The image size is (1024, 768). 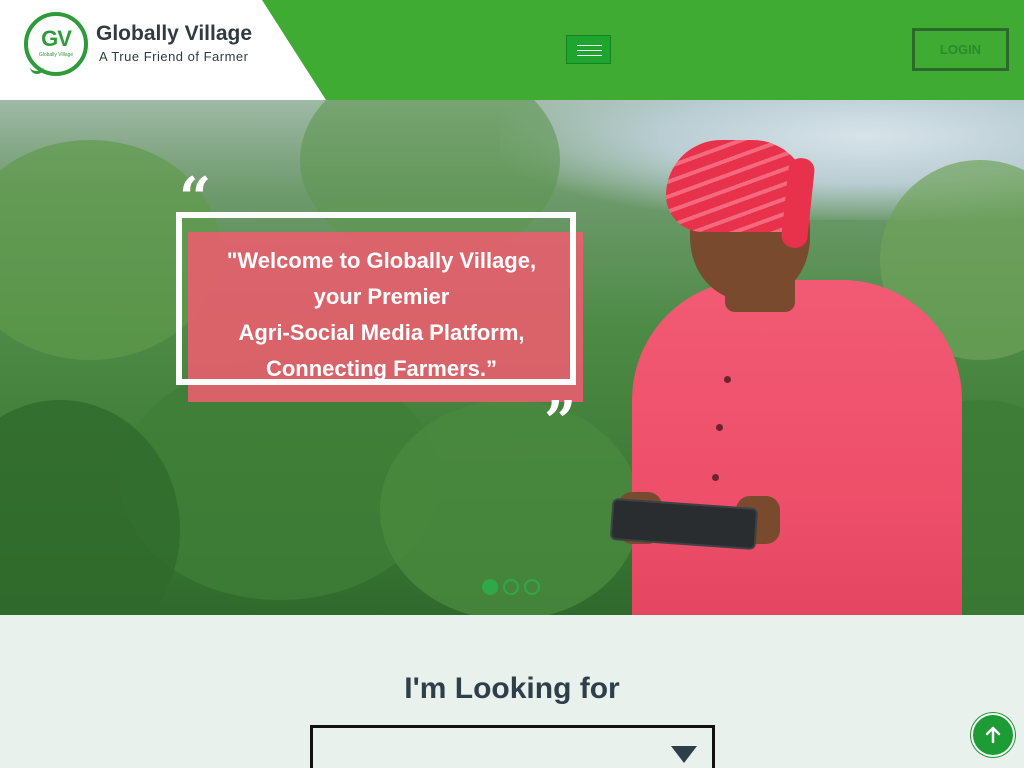 What do you see at coordinates (512, 688) in the screenshot?
I see `looking-for-heading: I'm Looking for` at bounding box center [512, 688].